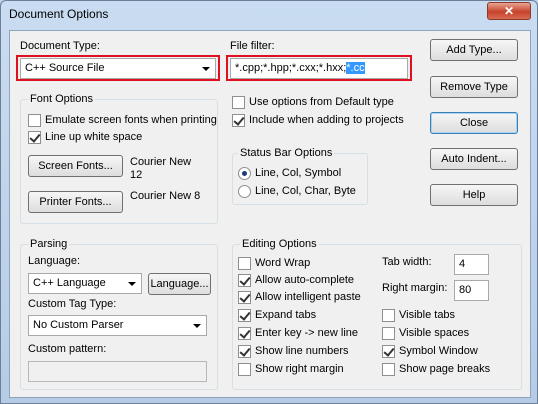 The image size is (538, 404). Describe the element at coordinates (388, 369) in the screenshot. I see `show-page-breaks-checkbox` at that location.